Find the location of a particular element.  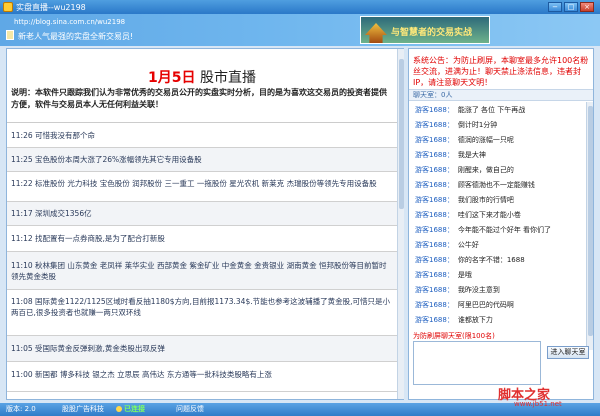

chat-message: 游客1688： 我们股市的行情吧 is located at coordinates (464, 200).